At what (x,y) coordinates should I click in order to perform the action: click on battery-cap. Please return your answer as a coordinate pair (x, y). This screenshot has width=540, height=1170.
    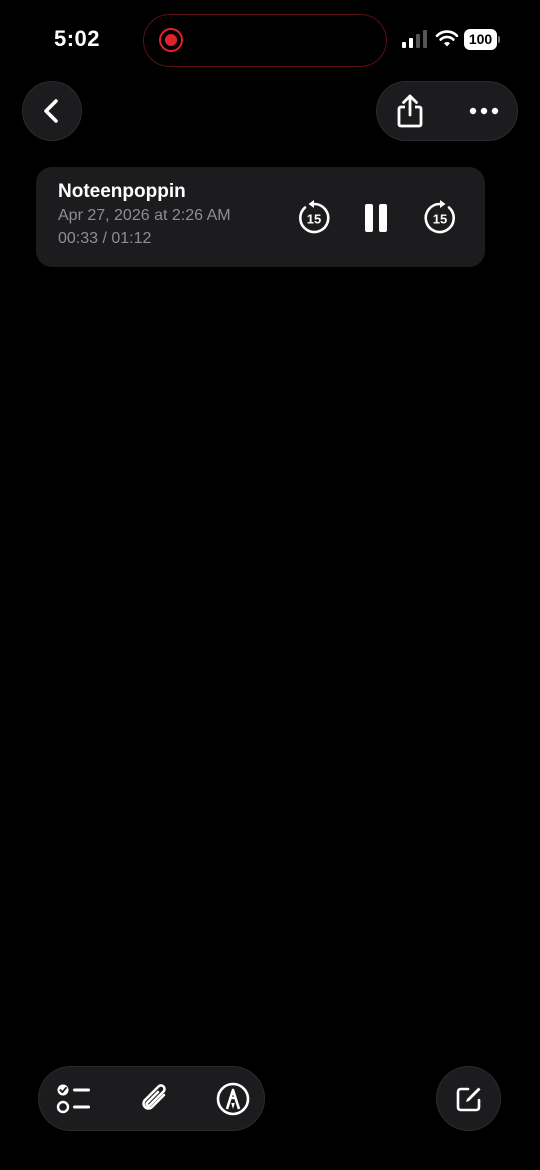
    Looking at the image, I should click on (499, 39).